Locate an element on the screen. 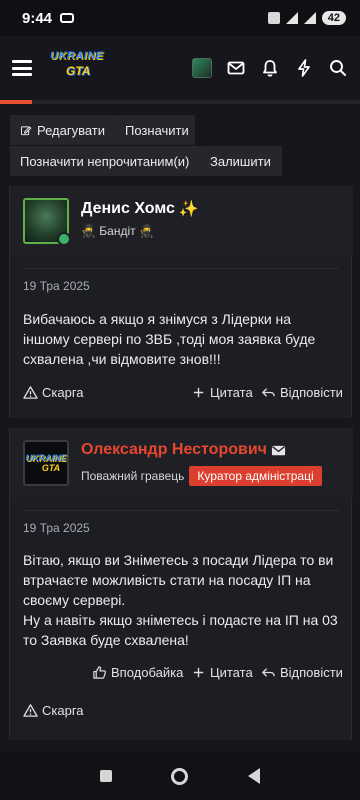  recents-button is located at coordinates (105, 776).